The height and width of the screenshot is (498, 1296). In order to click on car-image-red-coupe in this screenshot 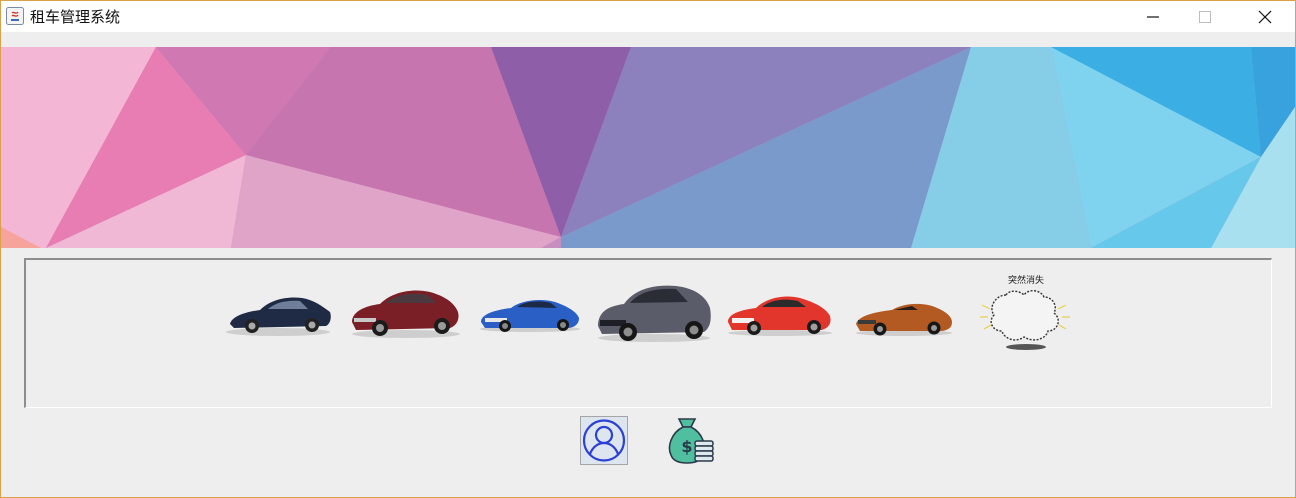, I will do `click(780, 314)`.